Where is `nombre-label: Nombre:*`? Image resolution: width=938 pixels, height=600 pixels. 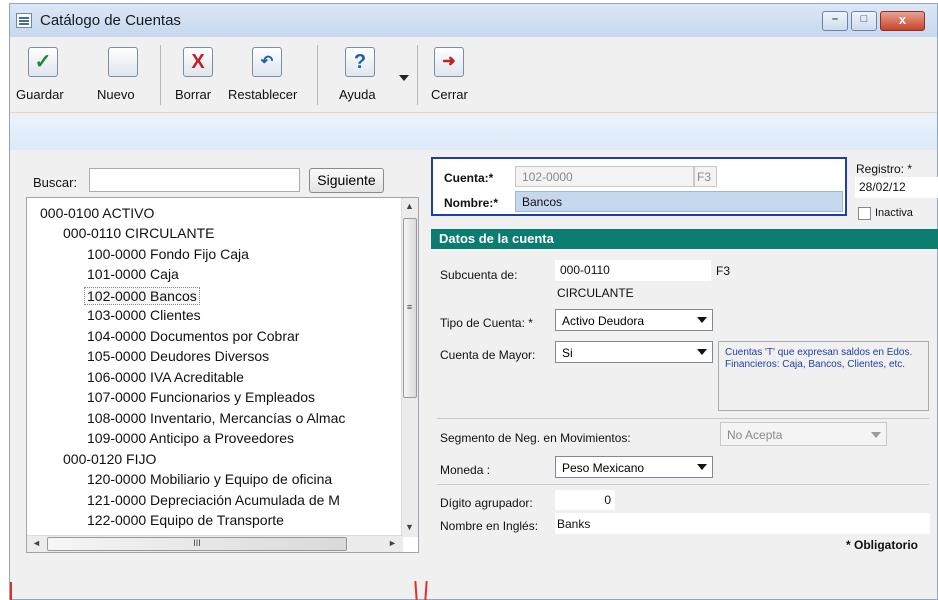
nombre-label: Nombre:* is located at coordinates (471, 203).